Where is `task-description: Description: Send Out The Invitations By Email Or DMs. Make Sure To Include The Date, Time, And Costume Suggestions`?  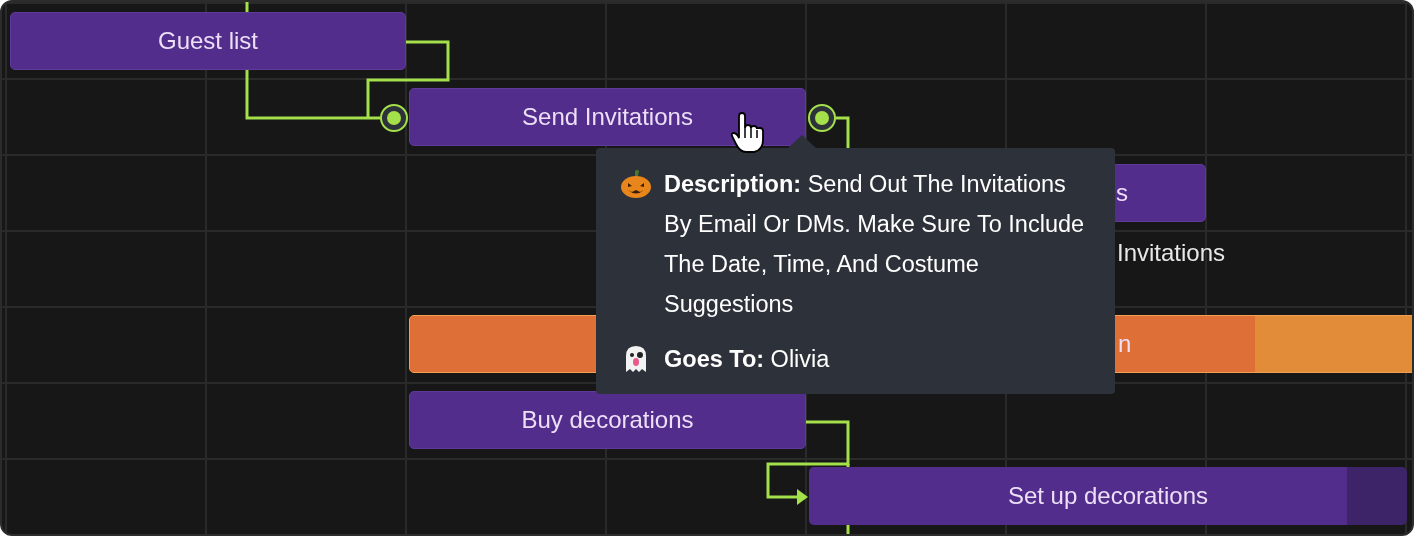 task-description: Description: Send Out The Invitations By Email Or DMs. Make Sure To Include The Date, Time, And Costume Suggestions is located at coordinates (874, 244).